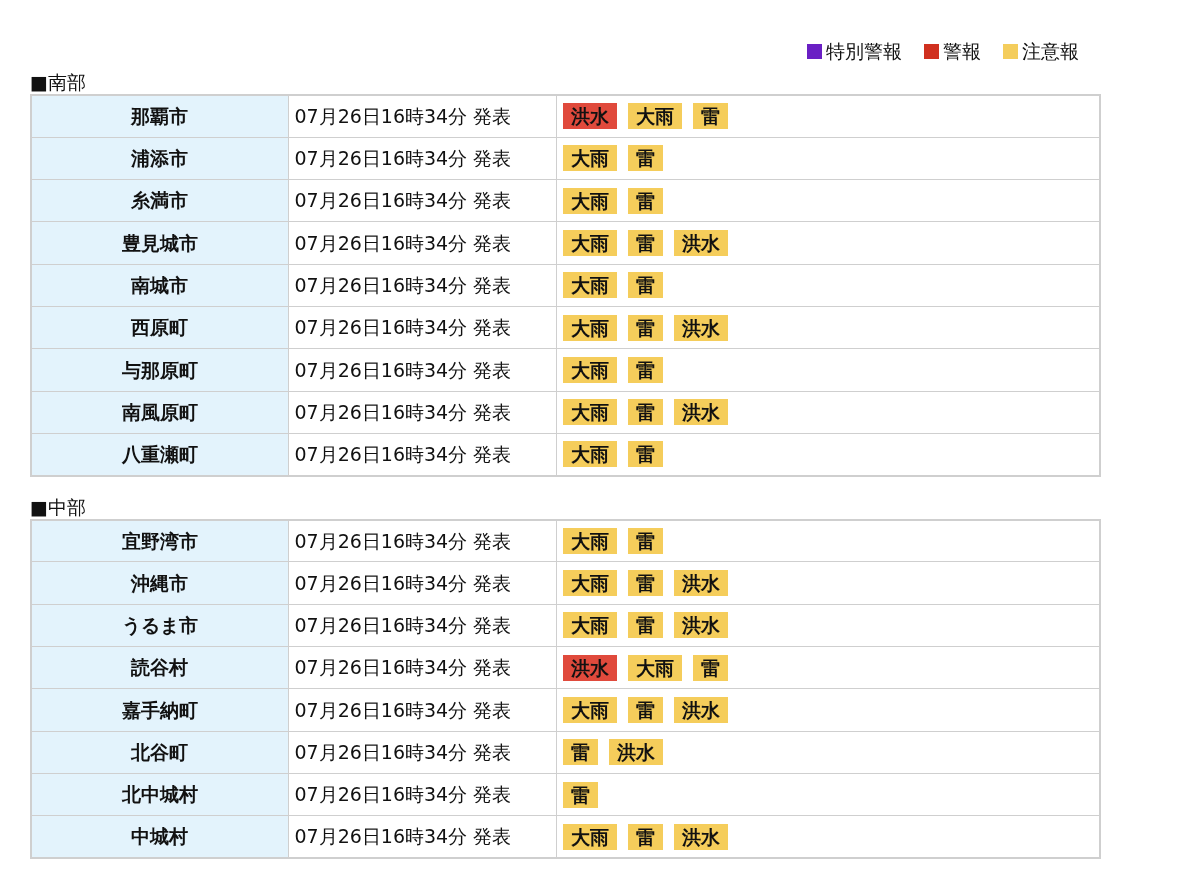 Image resolution: width=1200 pixels, height=873 pixels. What do you see at coordinates (159, 837) in the screenshot?
I see `area-name-cell: 中城村` at bounding box center [159, 837].